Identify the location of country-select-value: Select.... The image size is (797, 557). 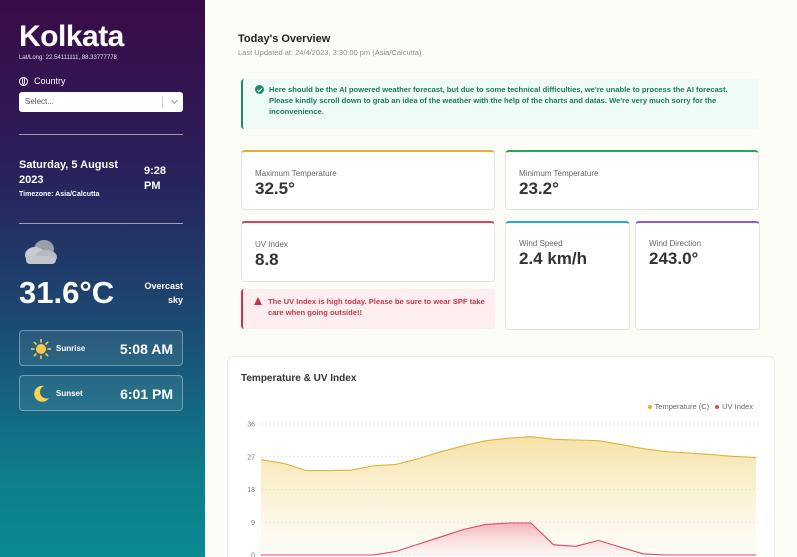
(39, 101).